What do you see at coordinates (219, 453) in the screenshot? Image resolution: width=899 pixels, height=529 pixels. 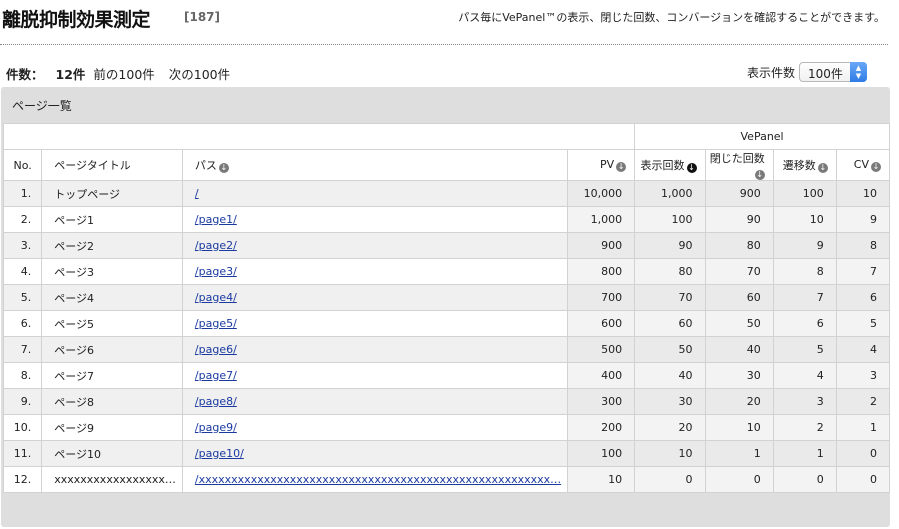 I see `path-link: /page10/` at bounding box center [219, 453].